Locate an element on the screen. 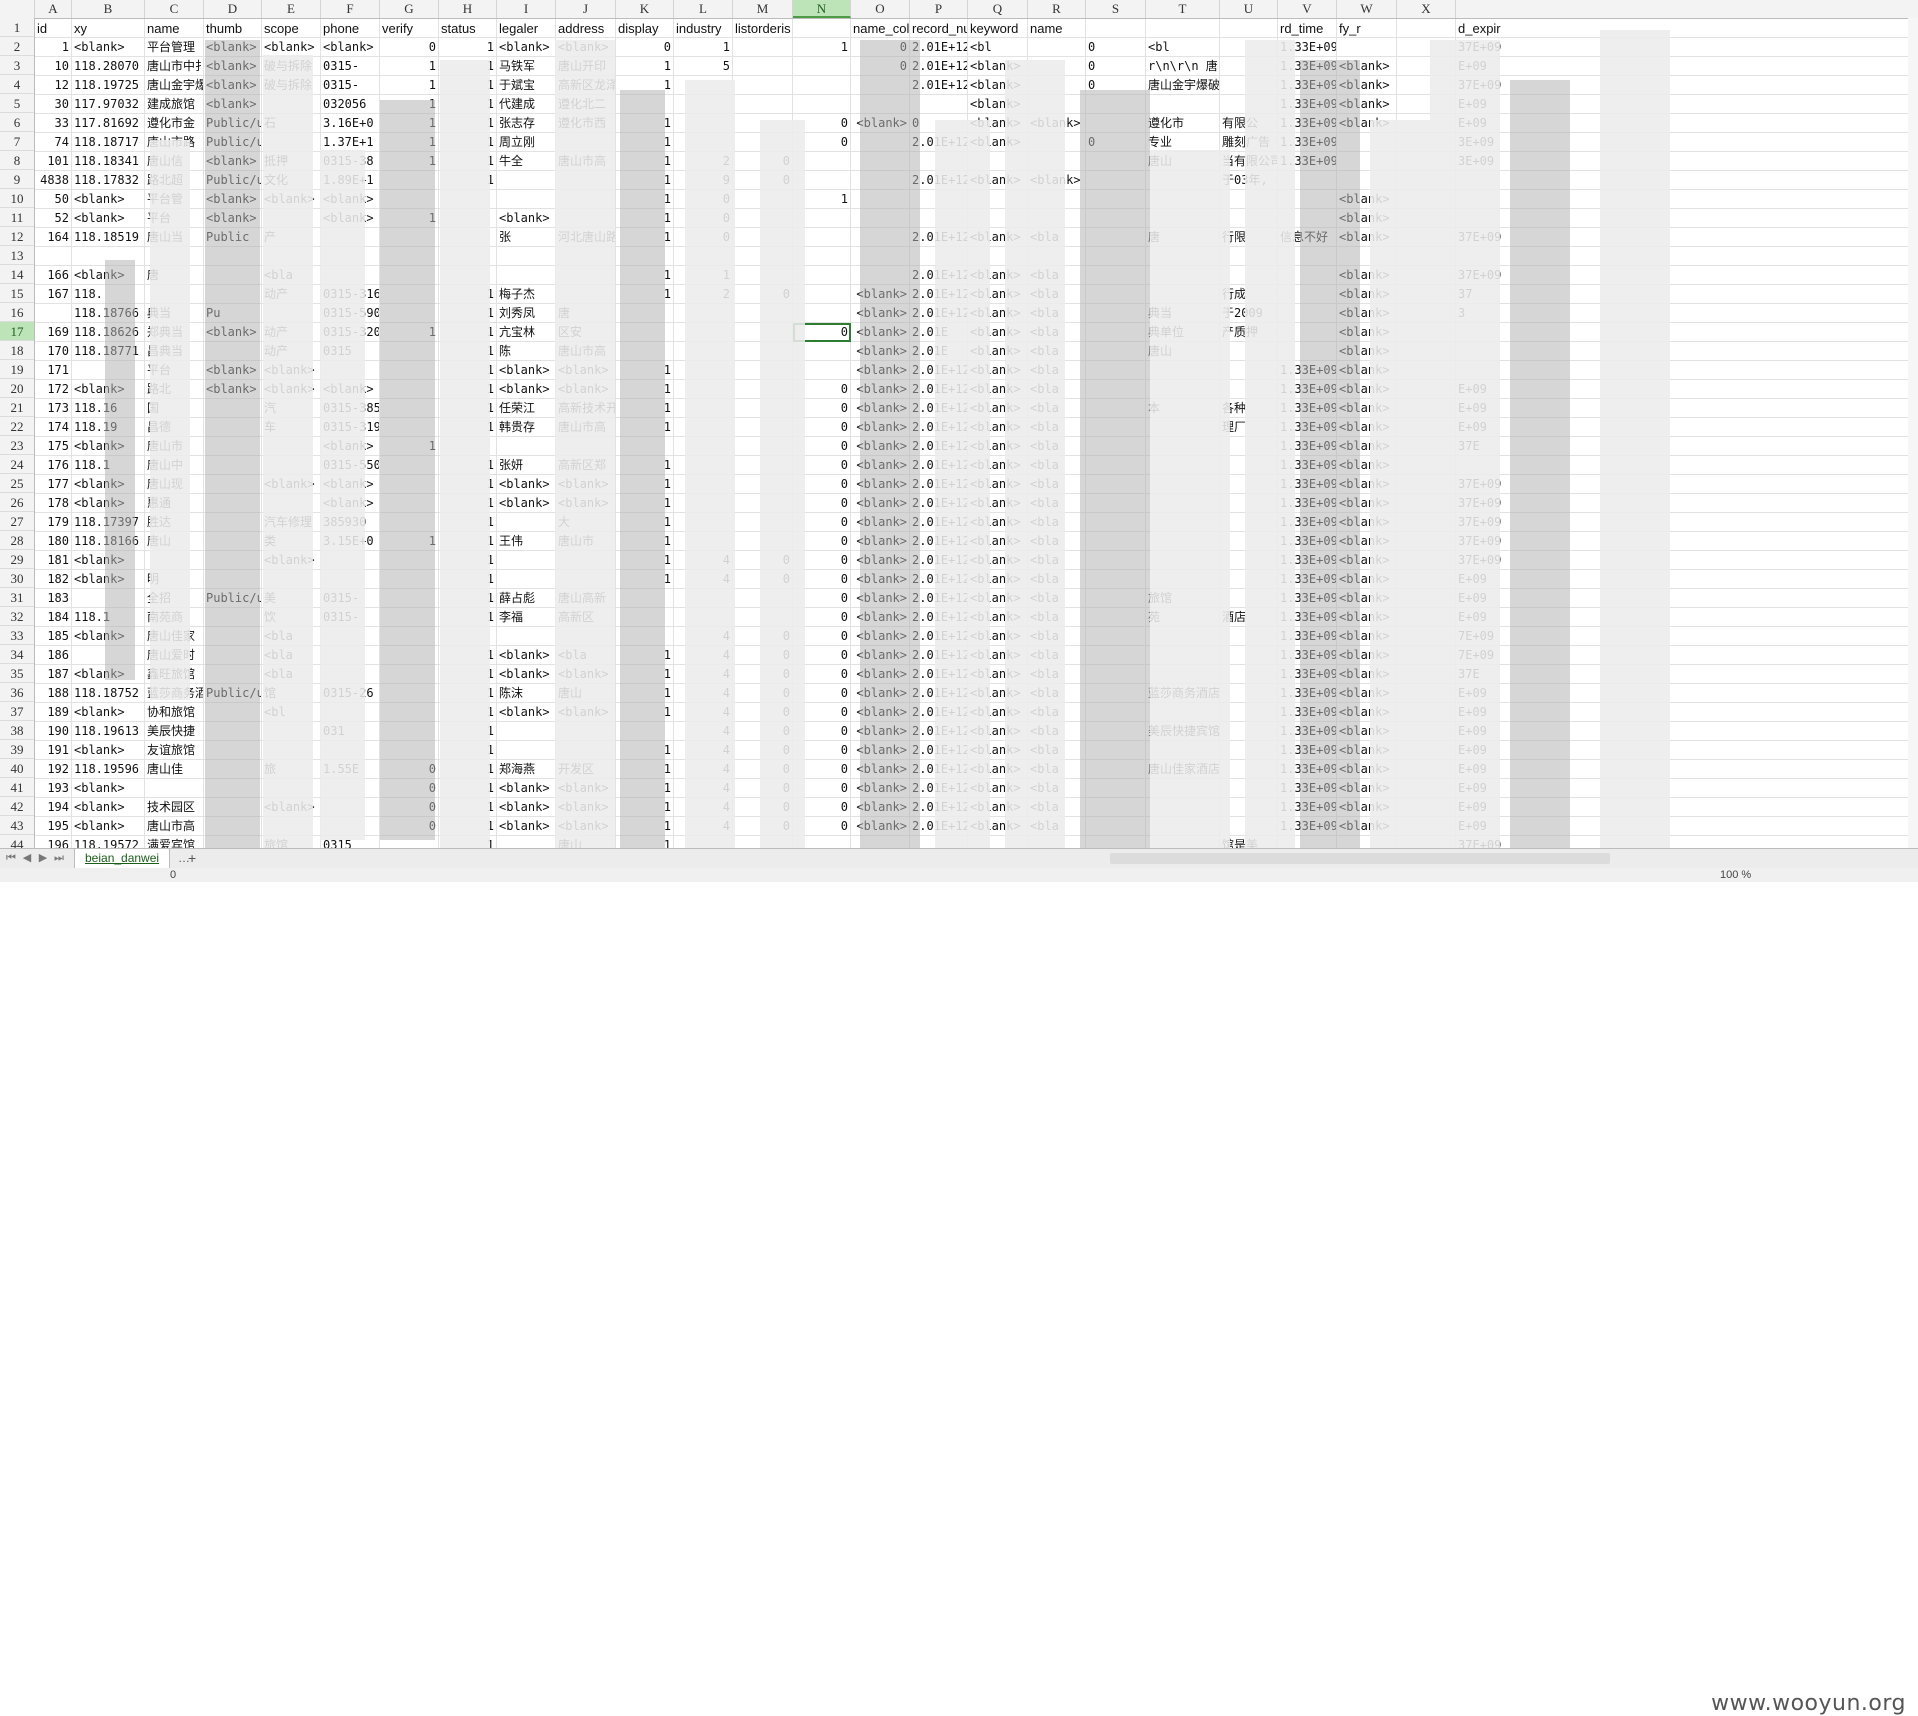  row-header-11: 11 is located at coordinates (17, 217).